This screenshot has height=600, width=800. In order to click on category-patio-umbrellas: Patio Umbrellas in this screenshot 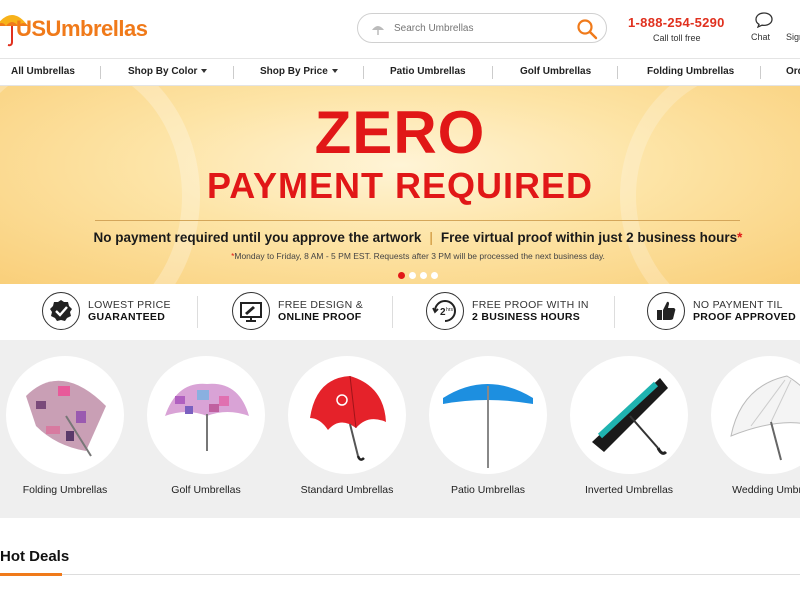, I will do `click(488, 426)`.